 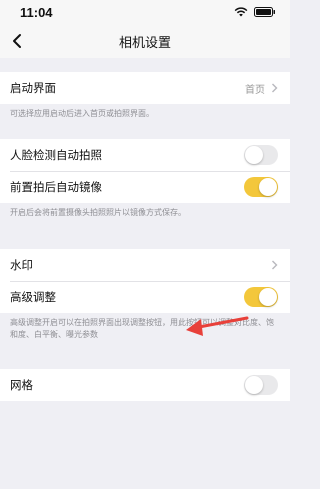 I want to click on advanced-toggle, so click(x=261, y=297).